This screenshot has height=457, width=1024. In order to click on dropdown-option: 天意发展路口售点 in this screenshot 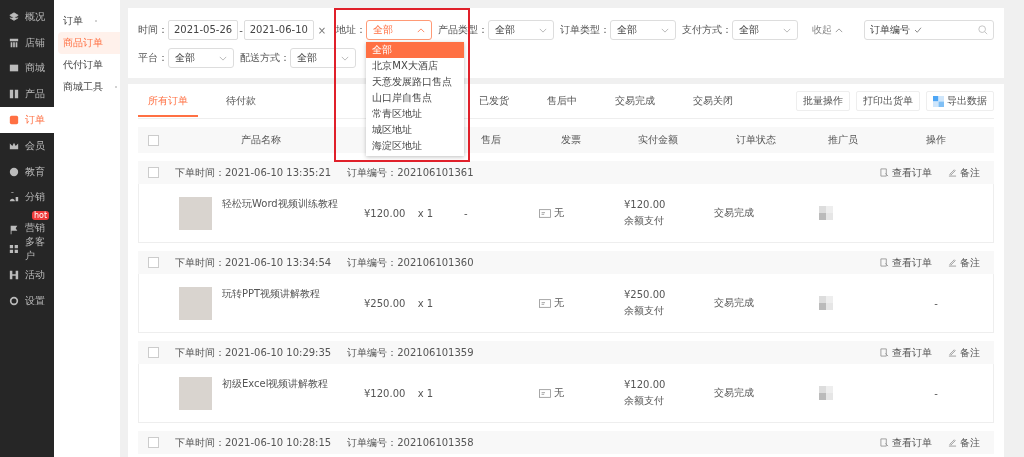, I will do `click(415, 82)`.